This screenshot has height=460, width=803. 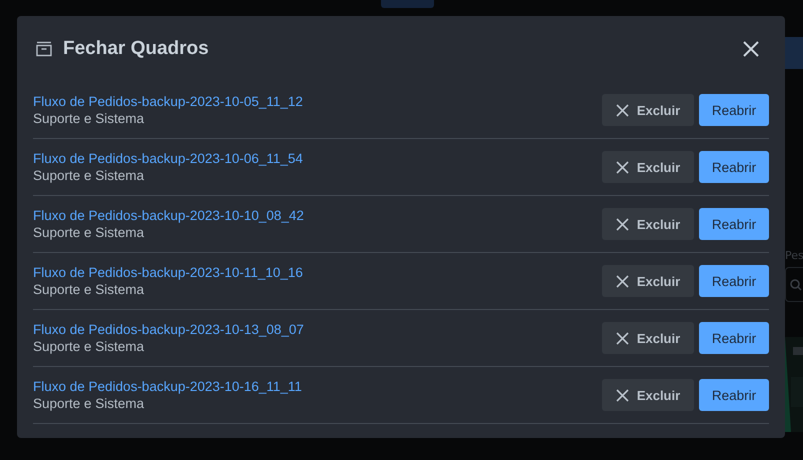 I want to click on archive-icon, so click(x=44, y=49).